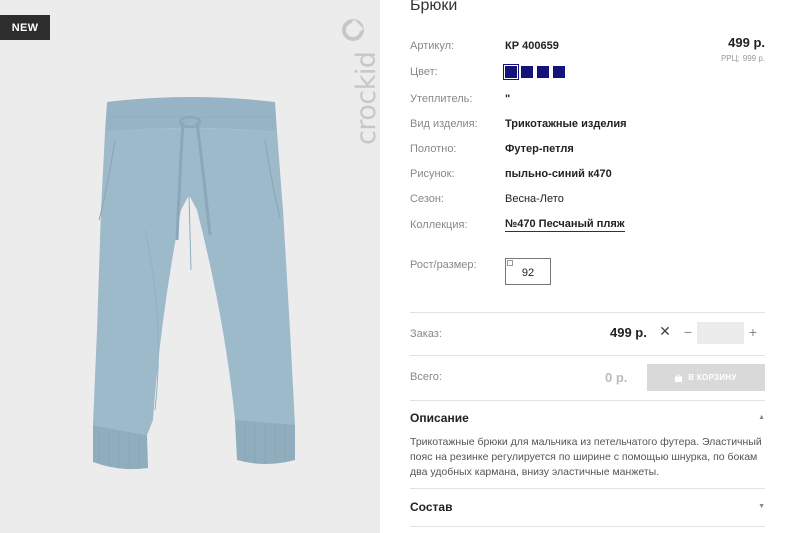  Describe the element at coordinates (587, 72) in the screenshot. I see `attr-color: Цвет:` at that location.